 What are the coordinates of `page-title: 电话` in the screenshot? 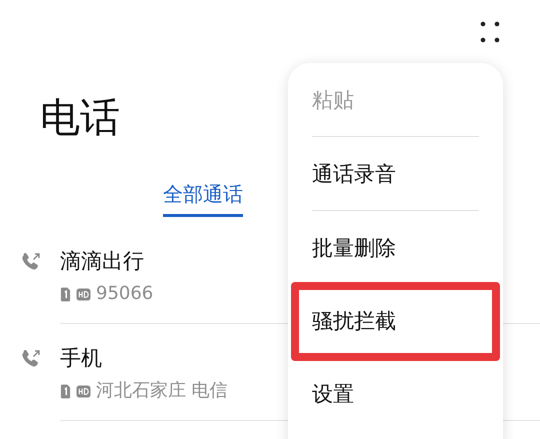 It's located at (80, 118).